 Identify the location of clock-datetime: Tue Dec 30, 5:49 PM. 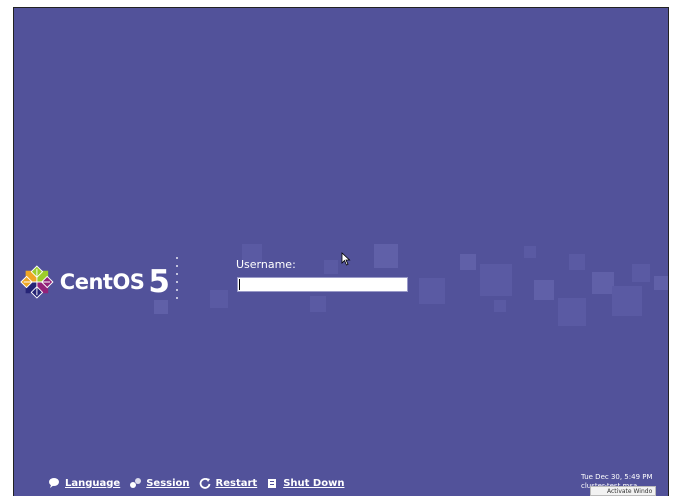
(617, 477).